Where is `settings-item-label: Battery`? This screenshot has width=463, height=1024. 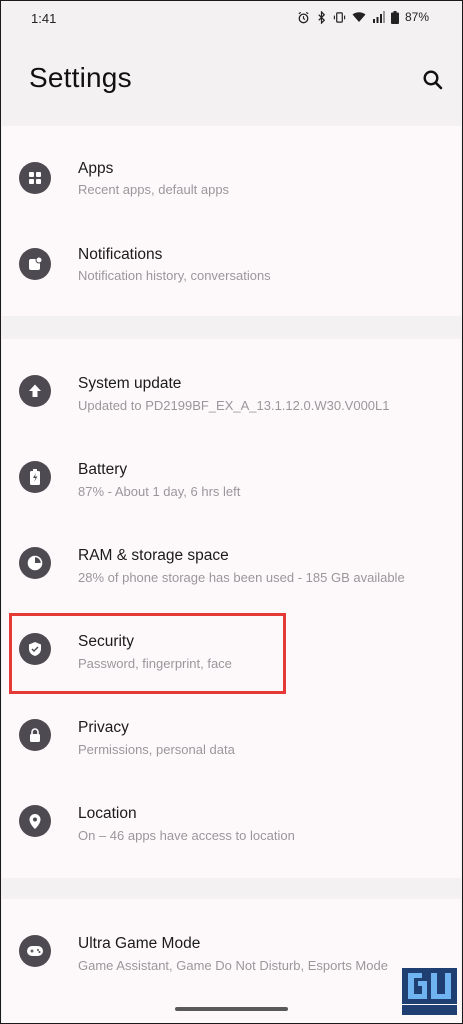 settings-item-label: Battery is located at coordinates (103, 469).